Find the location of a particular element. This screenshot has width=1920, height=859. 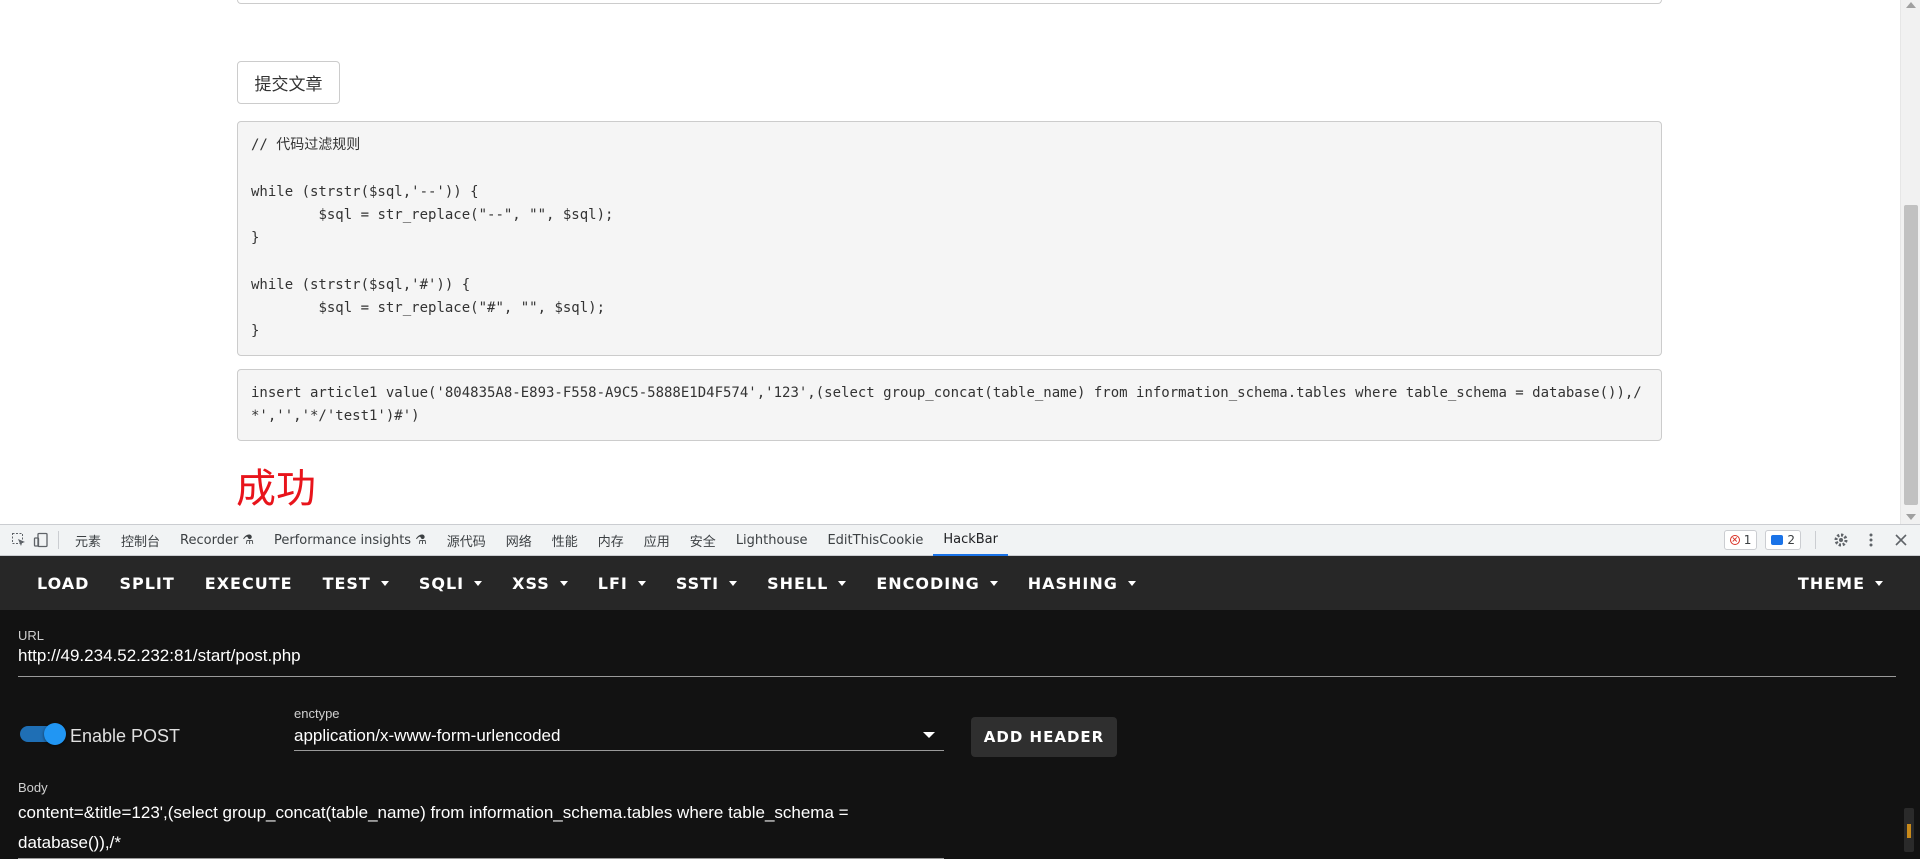

tab-application: 应用 is located at coordinates (657, 540).